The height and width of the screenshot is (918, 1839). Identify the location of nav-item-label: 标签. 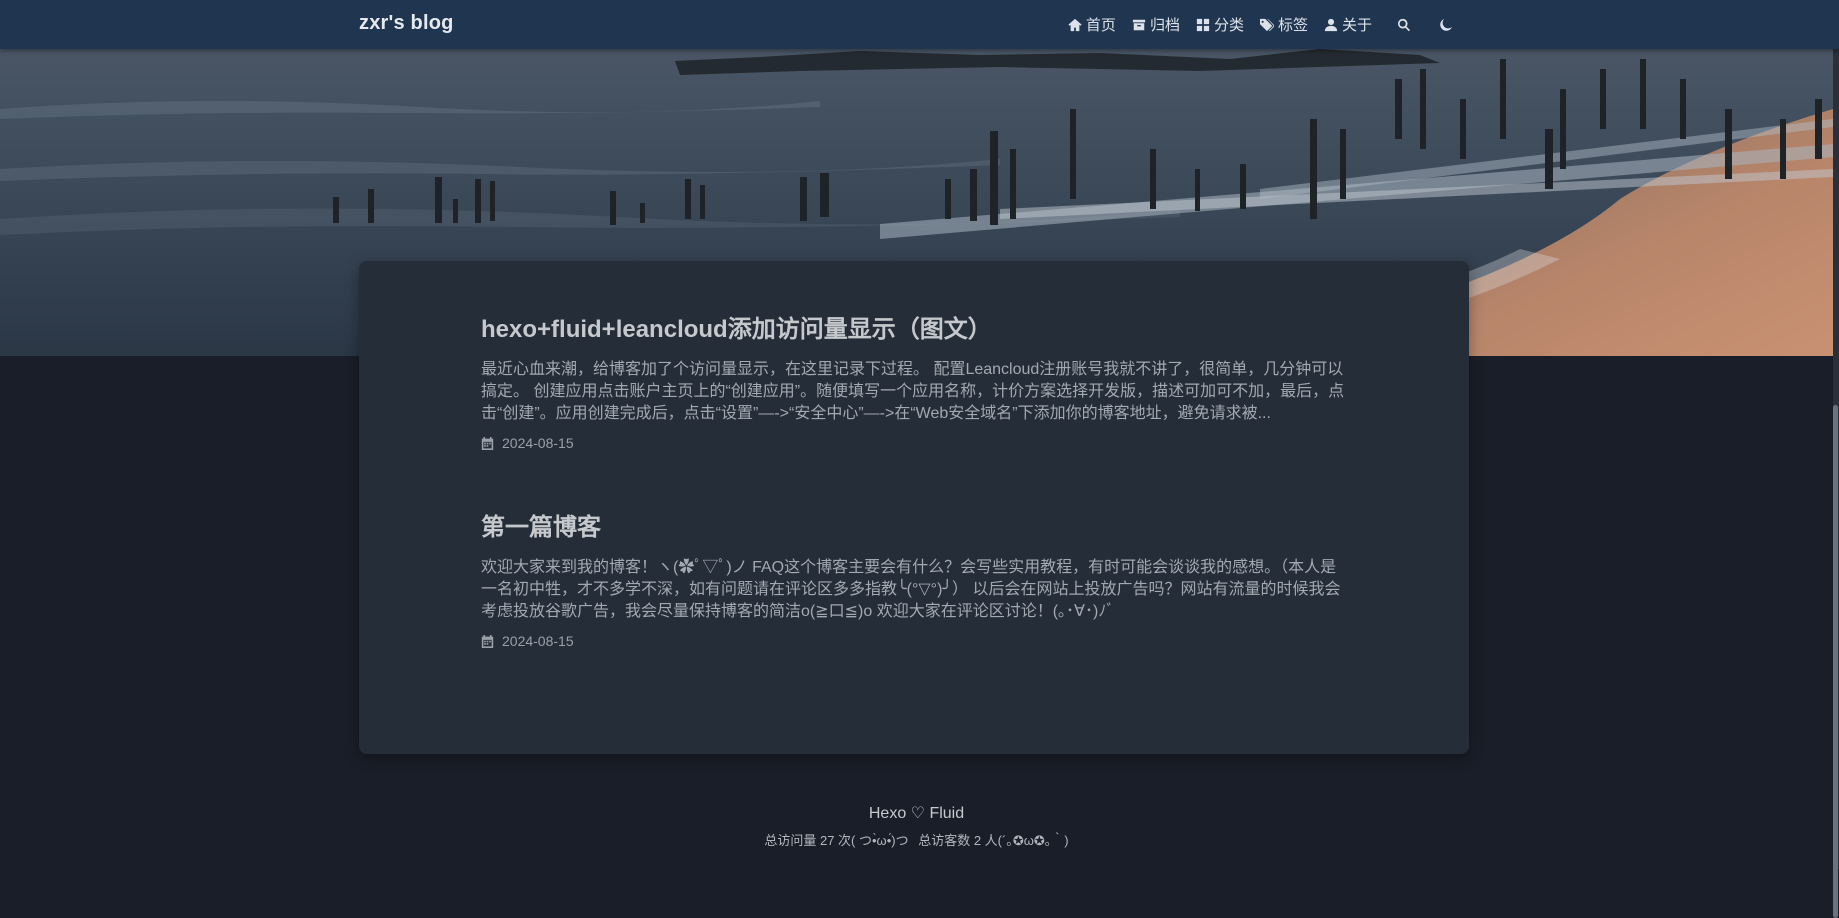
(1292, 25).